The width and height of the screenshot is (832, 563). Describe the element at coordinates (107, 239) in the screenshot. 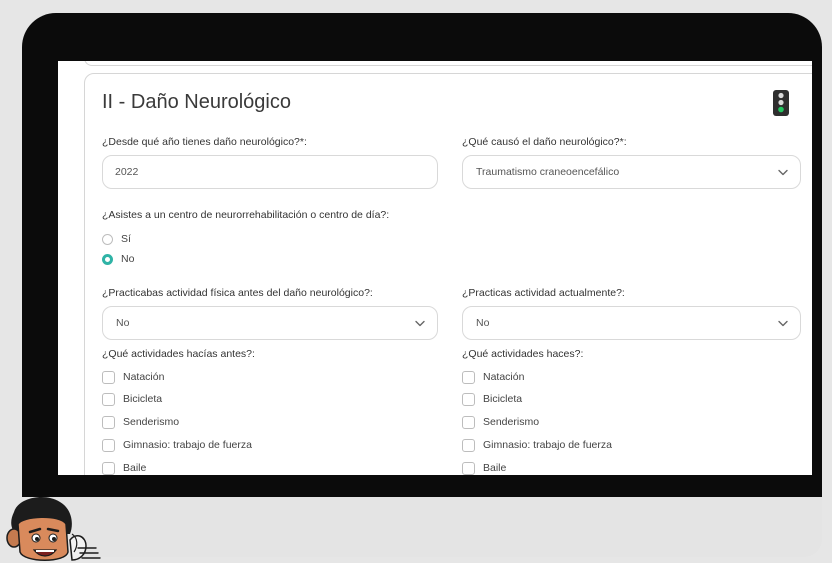

I see `radio-si` at that location.